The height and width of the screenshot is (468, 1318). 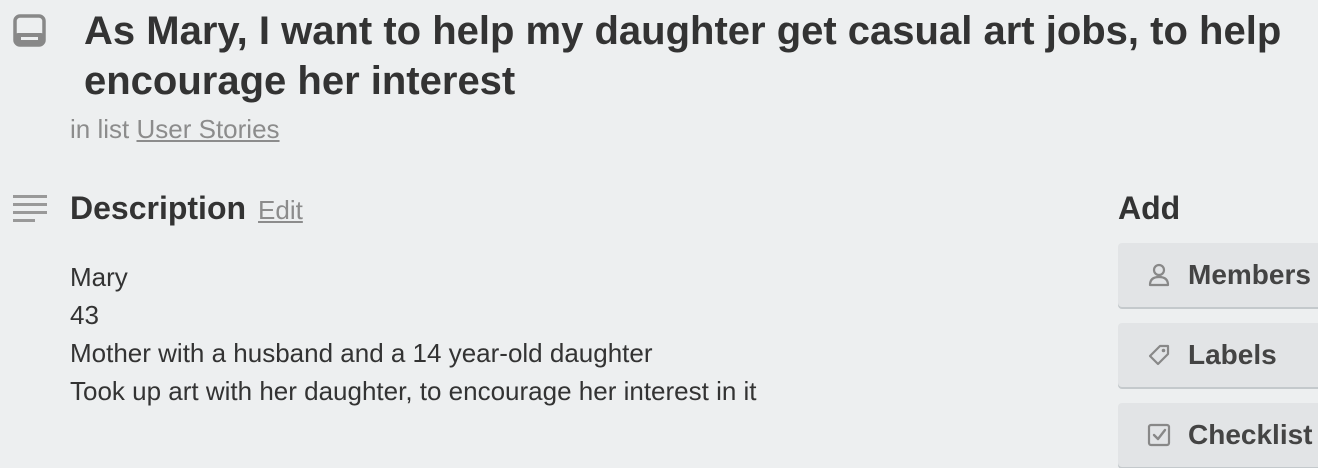 I want to click on description-lines-icon, so click(x=30, y=208).